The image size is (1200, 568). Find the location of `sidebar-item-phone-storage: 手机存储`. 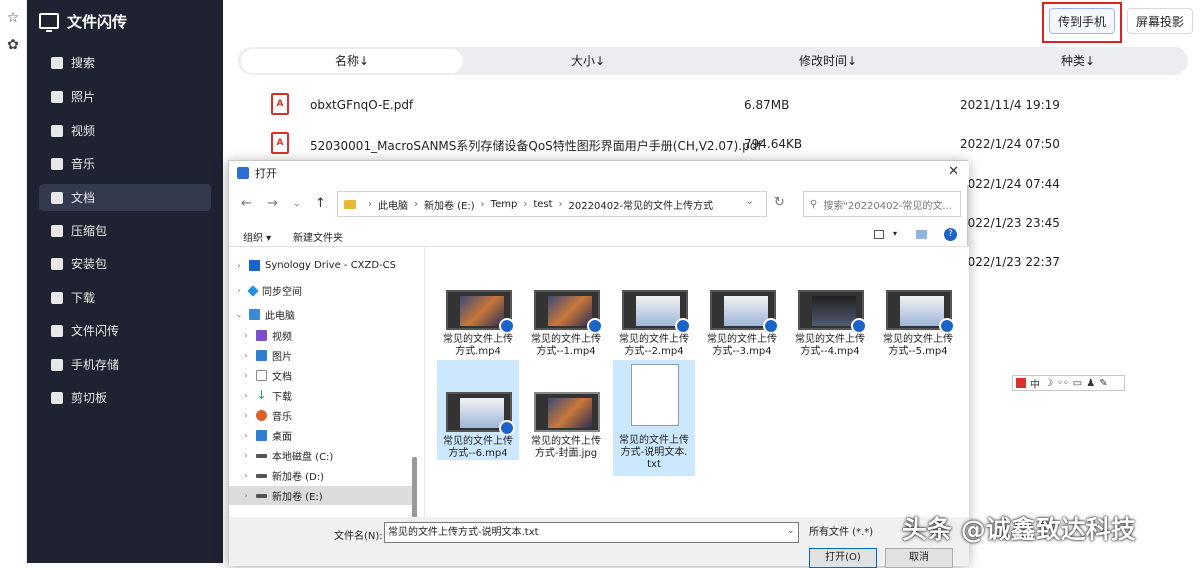

sidebar-item-phone-storage: 手机存储 is located at coordinates (125, 364).